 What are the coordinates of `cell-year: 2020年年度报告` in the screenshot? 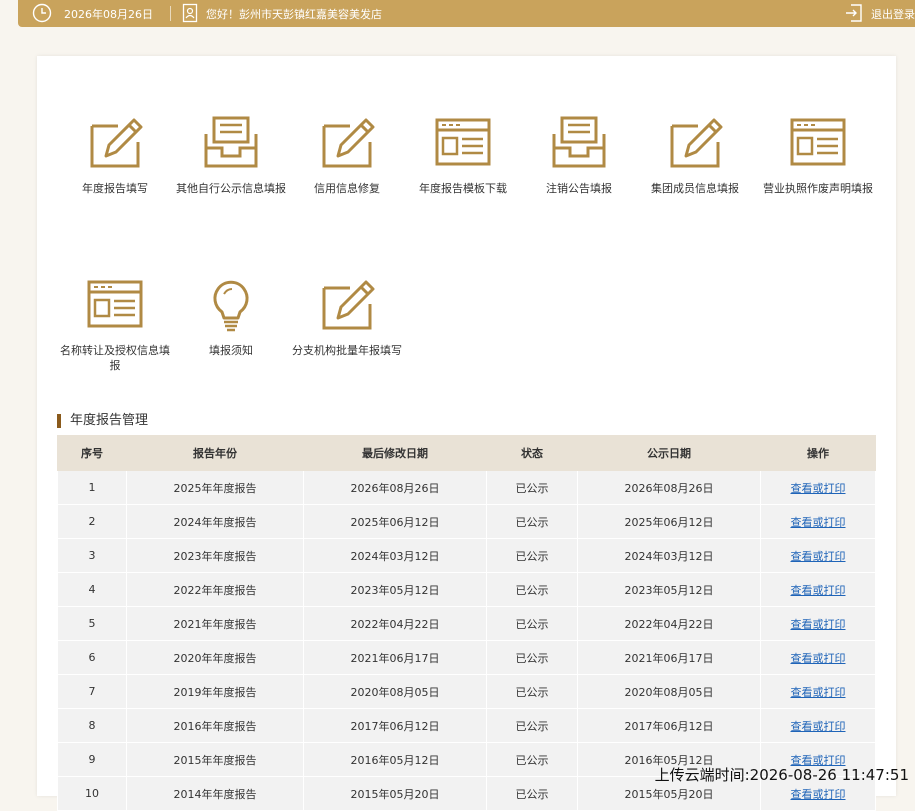 It's located at (215, 657).